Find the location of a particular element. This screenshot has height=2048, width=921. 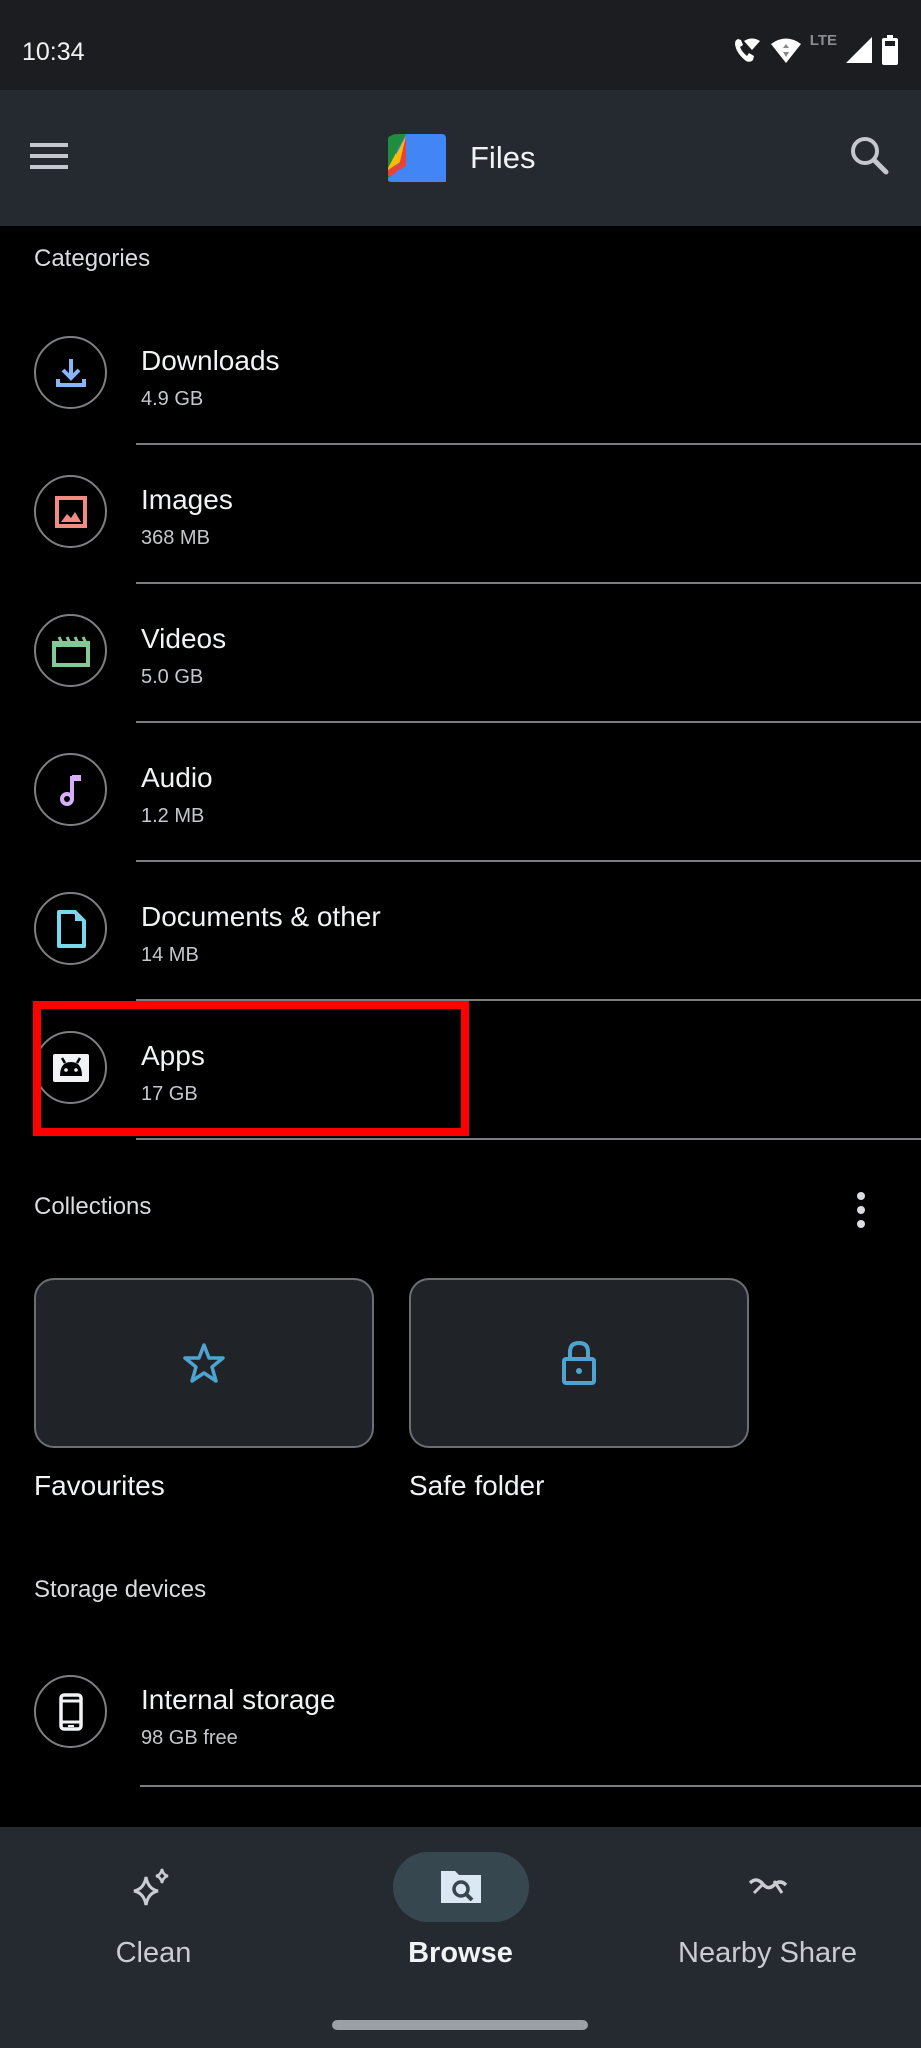

category-size: 5.0 GB is located at coordinates (172, 677).